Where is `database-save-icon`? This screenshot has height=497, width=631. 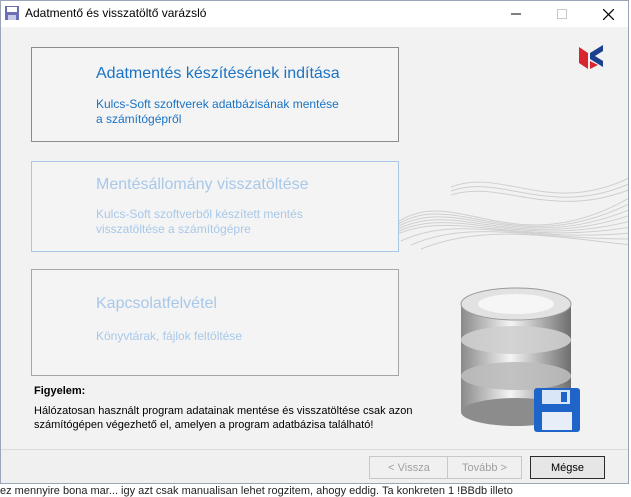 database-save-icon is located at coordinates (520, 359).